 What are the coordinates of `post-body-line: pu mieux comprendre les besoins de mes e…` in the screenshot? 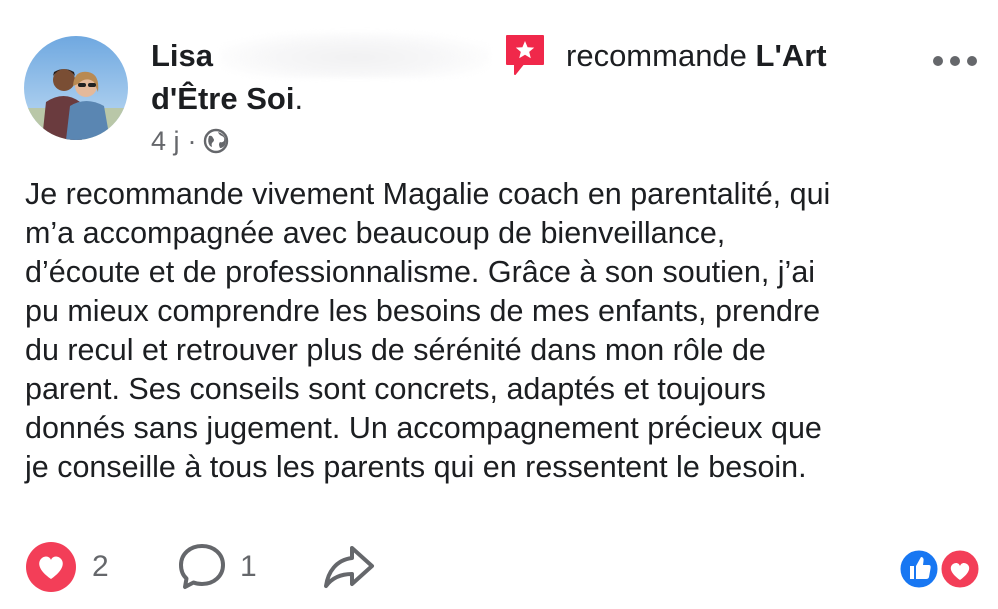 It's located at (423, 311).